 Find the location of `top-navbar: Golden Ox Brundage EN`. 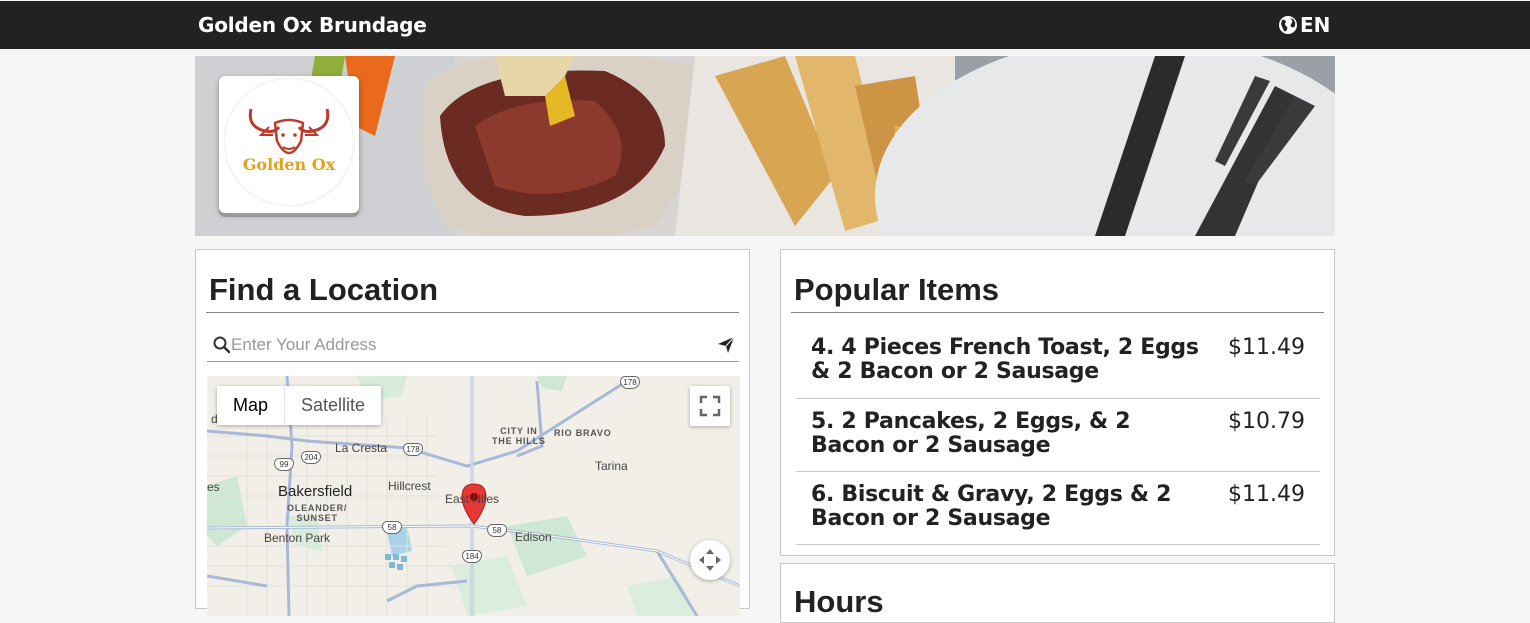

top-navbar: Golden Ox Brundage EN is located at coordinates (765, 25).